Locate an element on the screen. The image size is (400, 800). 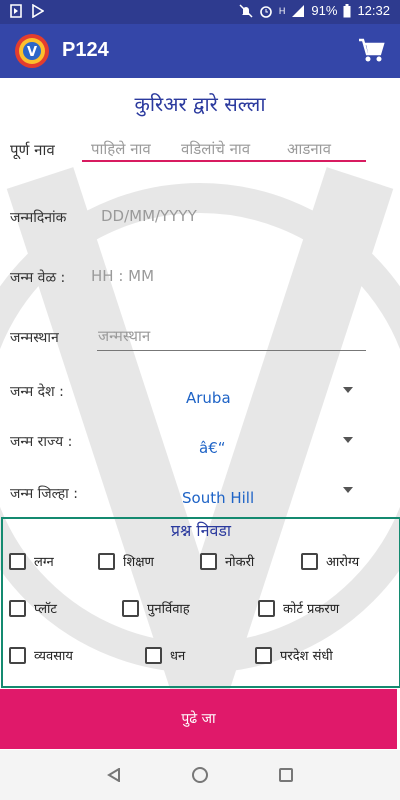
form-title: कुरिअर द्वारे सल्ला is located at coordinates (200, 104).